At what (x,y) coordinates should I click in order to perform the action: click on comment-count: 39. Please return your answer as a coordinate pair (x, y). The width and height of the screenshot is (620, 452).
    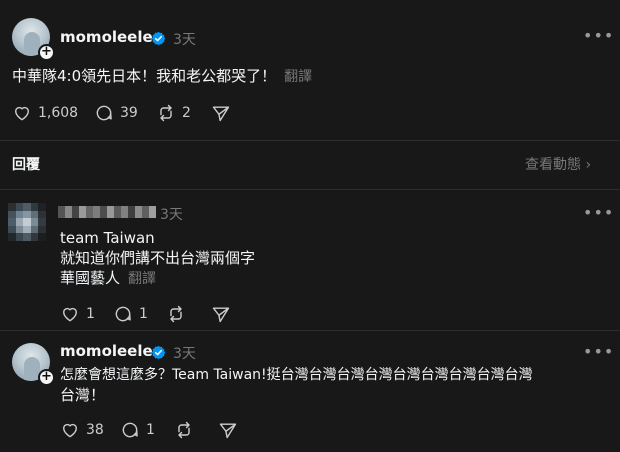
    Looking at the image, I should click on (129, 113).